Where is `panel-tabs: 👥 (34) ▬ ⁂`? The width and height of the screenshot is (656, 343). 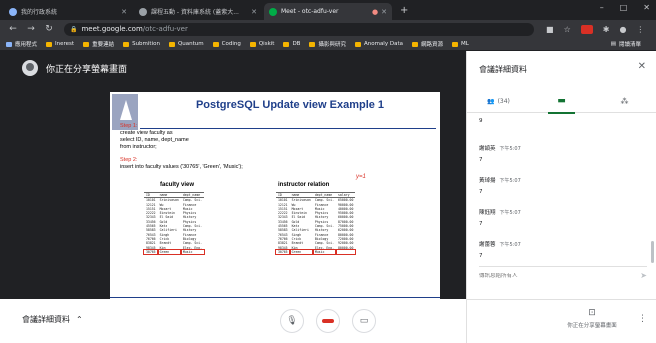 panel-tabs: 👥 (34) ▬ ⁂ is located at coordinates (561, 101).